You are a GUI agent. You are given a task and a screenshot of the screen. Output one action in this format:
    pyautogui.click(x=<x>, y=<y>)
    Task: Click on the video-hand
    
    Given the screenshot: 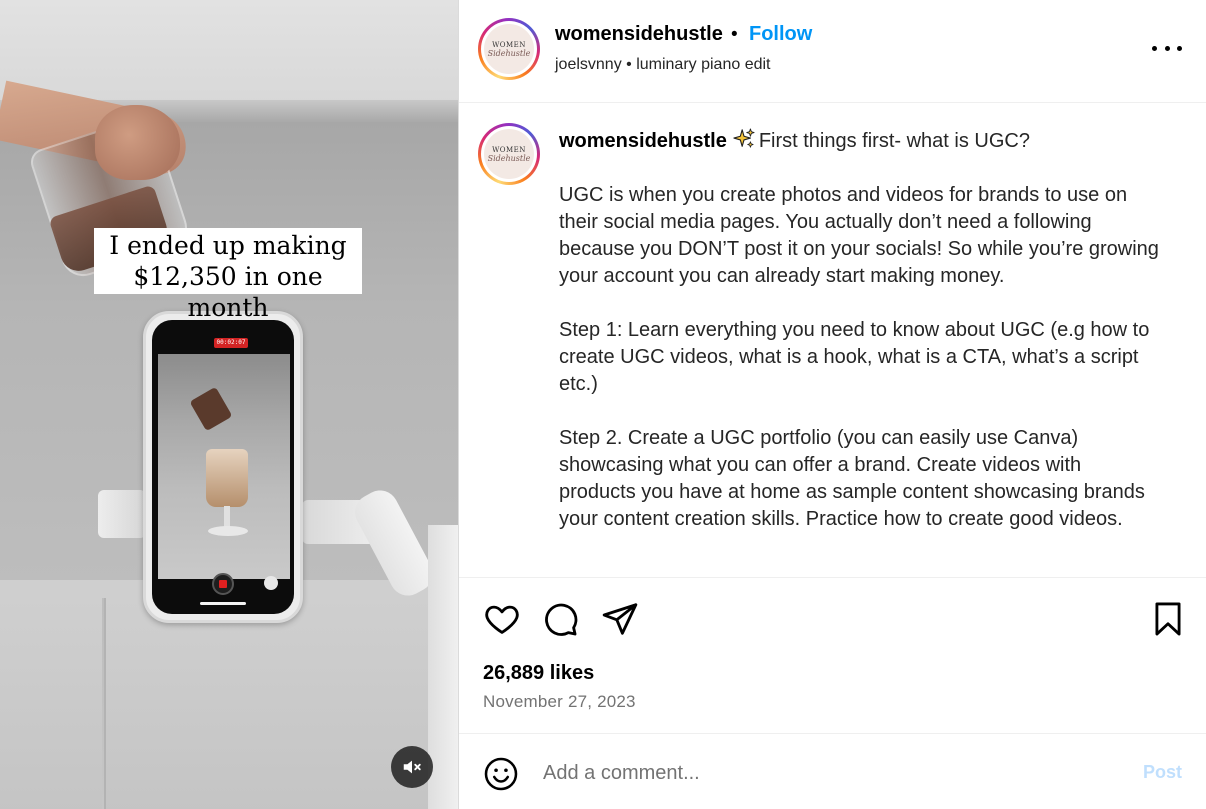 What is the action you would take?
    pyautogui.click(x=137, y=142)
    